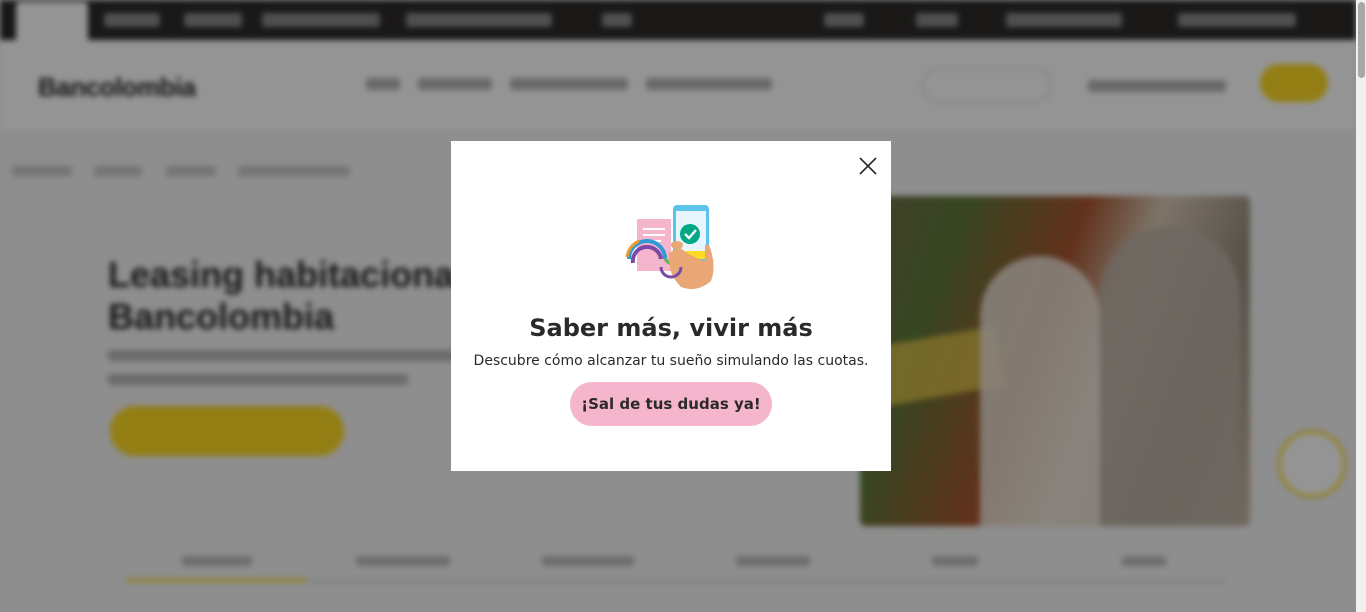 The height and width of the screenshot is (612, 1366). I want to click on modal-title: Saber más, vivir más, so click(671, 328).